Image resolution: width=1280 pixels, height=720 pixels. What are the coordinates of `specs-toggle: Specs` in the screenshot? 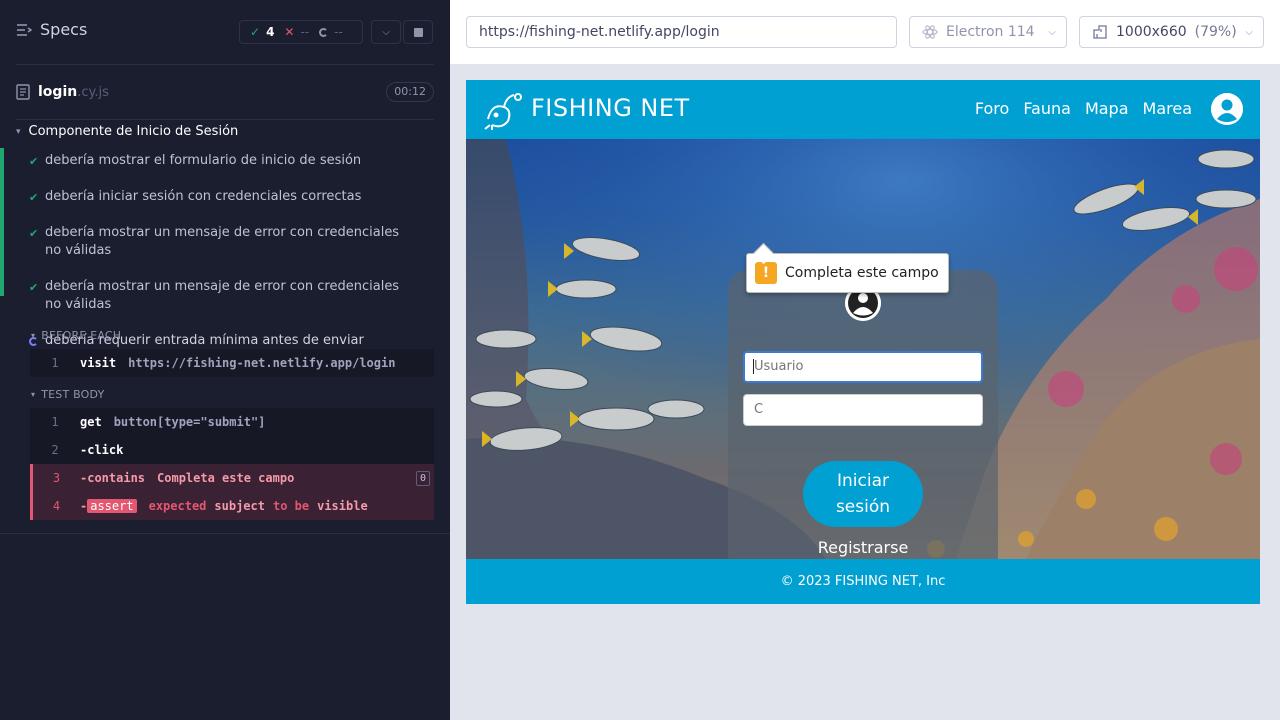 It's located at (51, 29).